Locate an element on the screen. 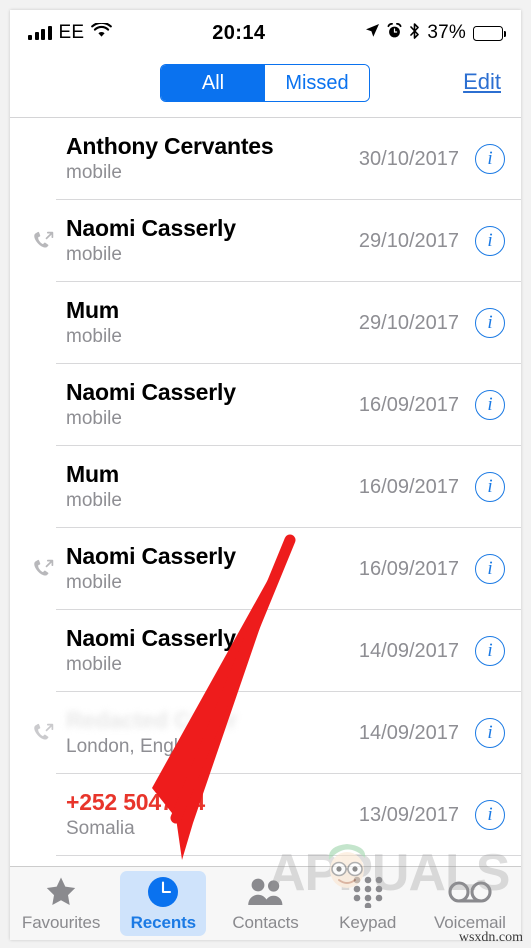 The height and width of the screenshot is (948, 531). status-bar: EE 20:14 37% is located at coordinates (265, 33).